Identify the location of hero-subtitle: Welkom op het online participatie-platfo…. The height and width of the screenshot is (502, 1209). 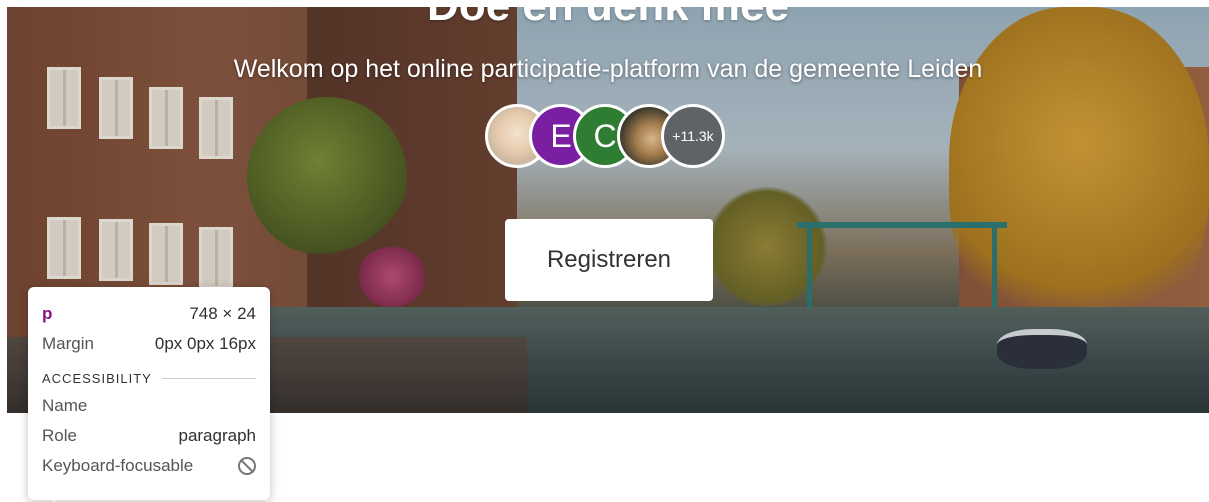
(608, 69).